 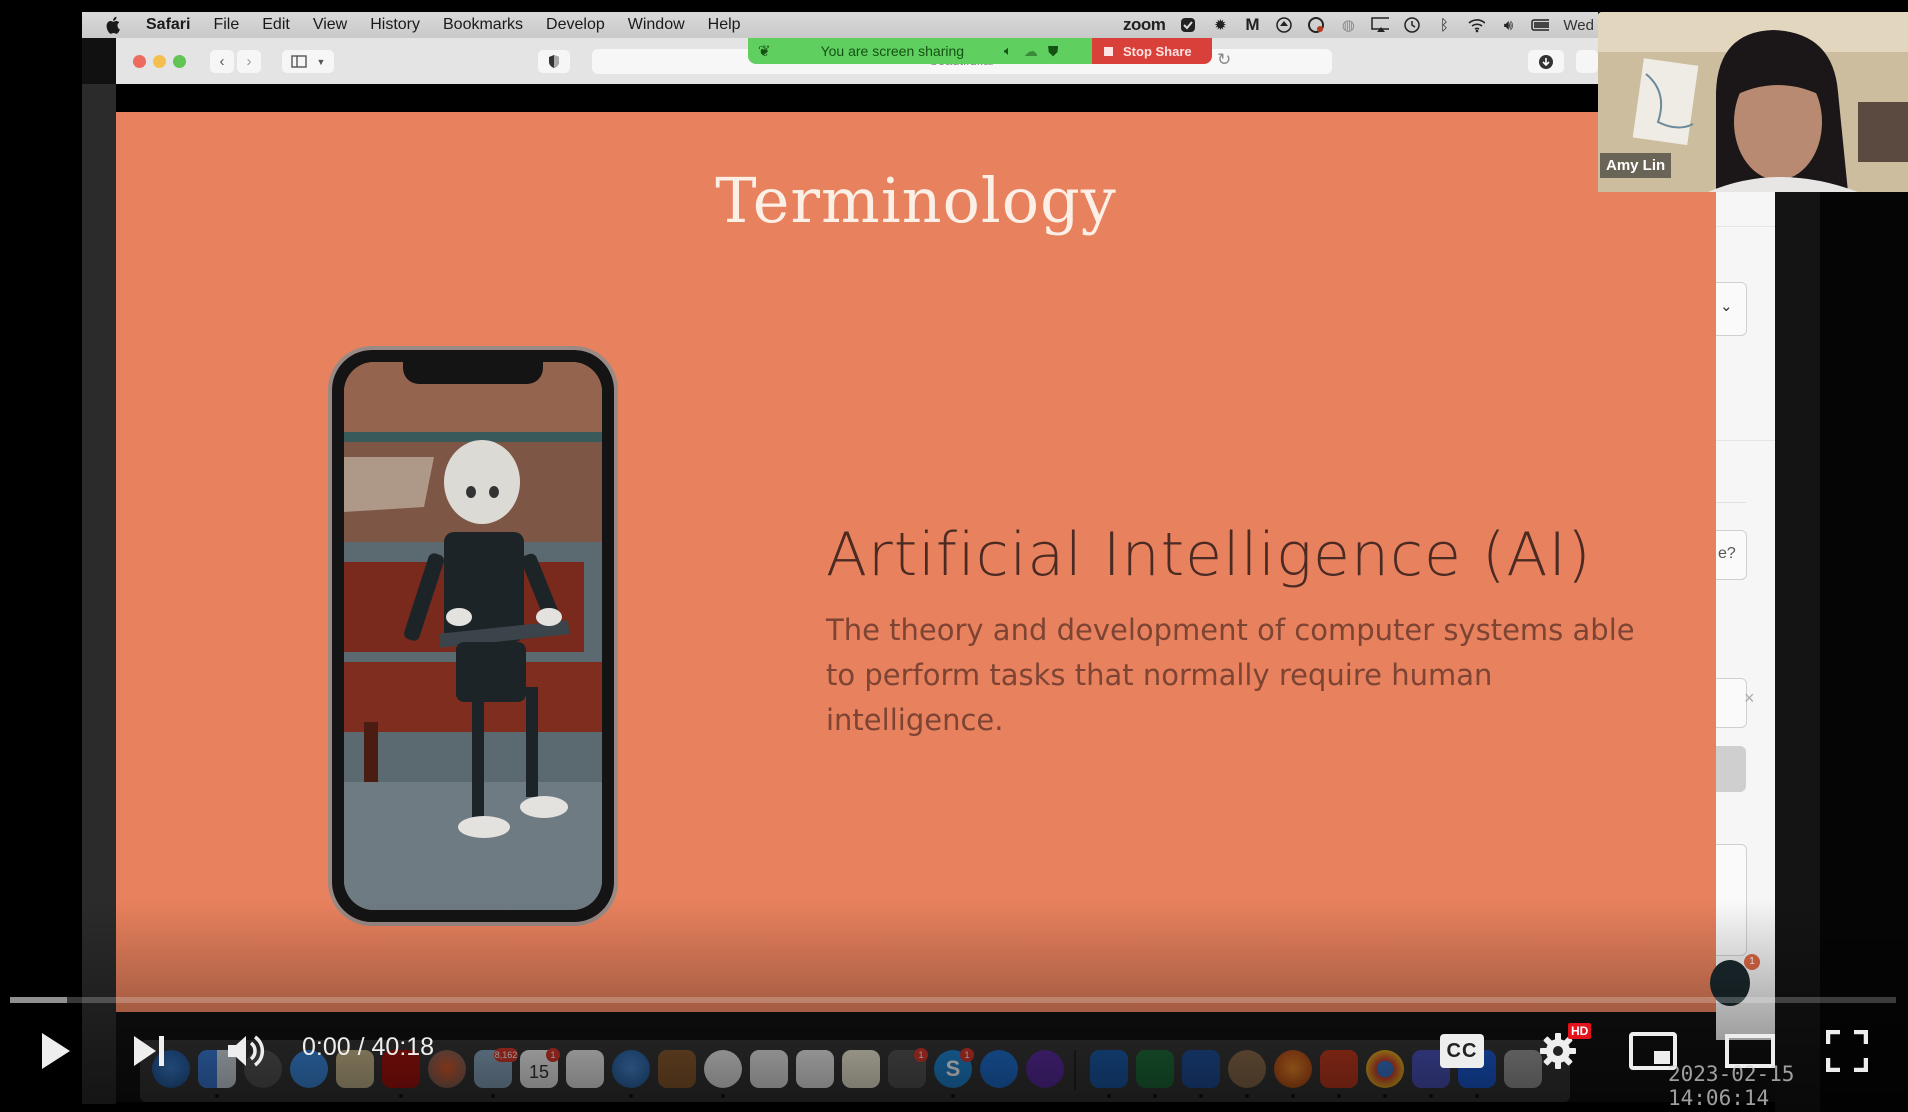 I want to click on zoom-window-button, so click(x=179, y=61).